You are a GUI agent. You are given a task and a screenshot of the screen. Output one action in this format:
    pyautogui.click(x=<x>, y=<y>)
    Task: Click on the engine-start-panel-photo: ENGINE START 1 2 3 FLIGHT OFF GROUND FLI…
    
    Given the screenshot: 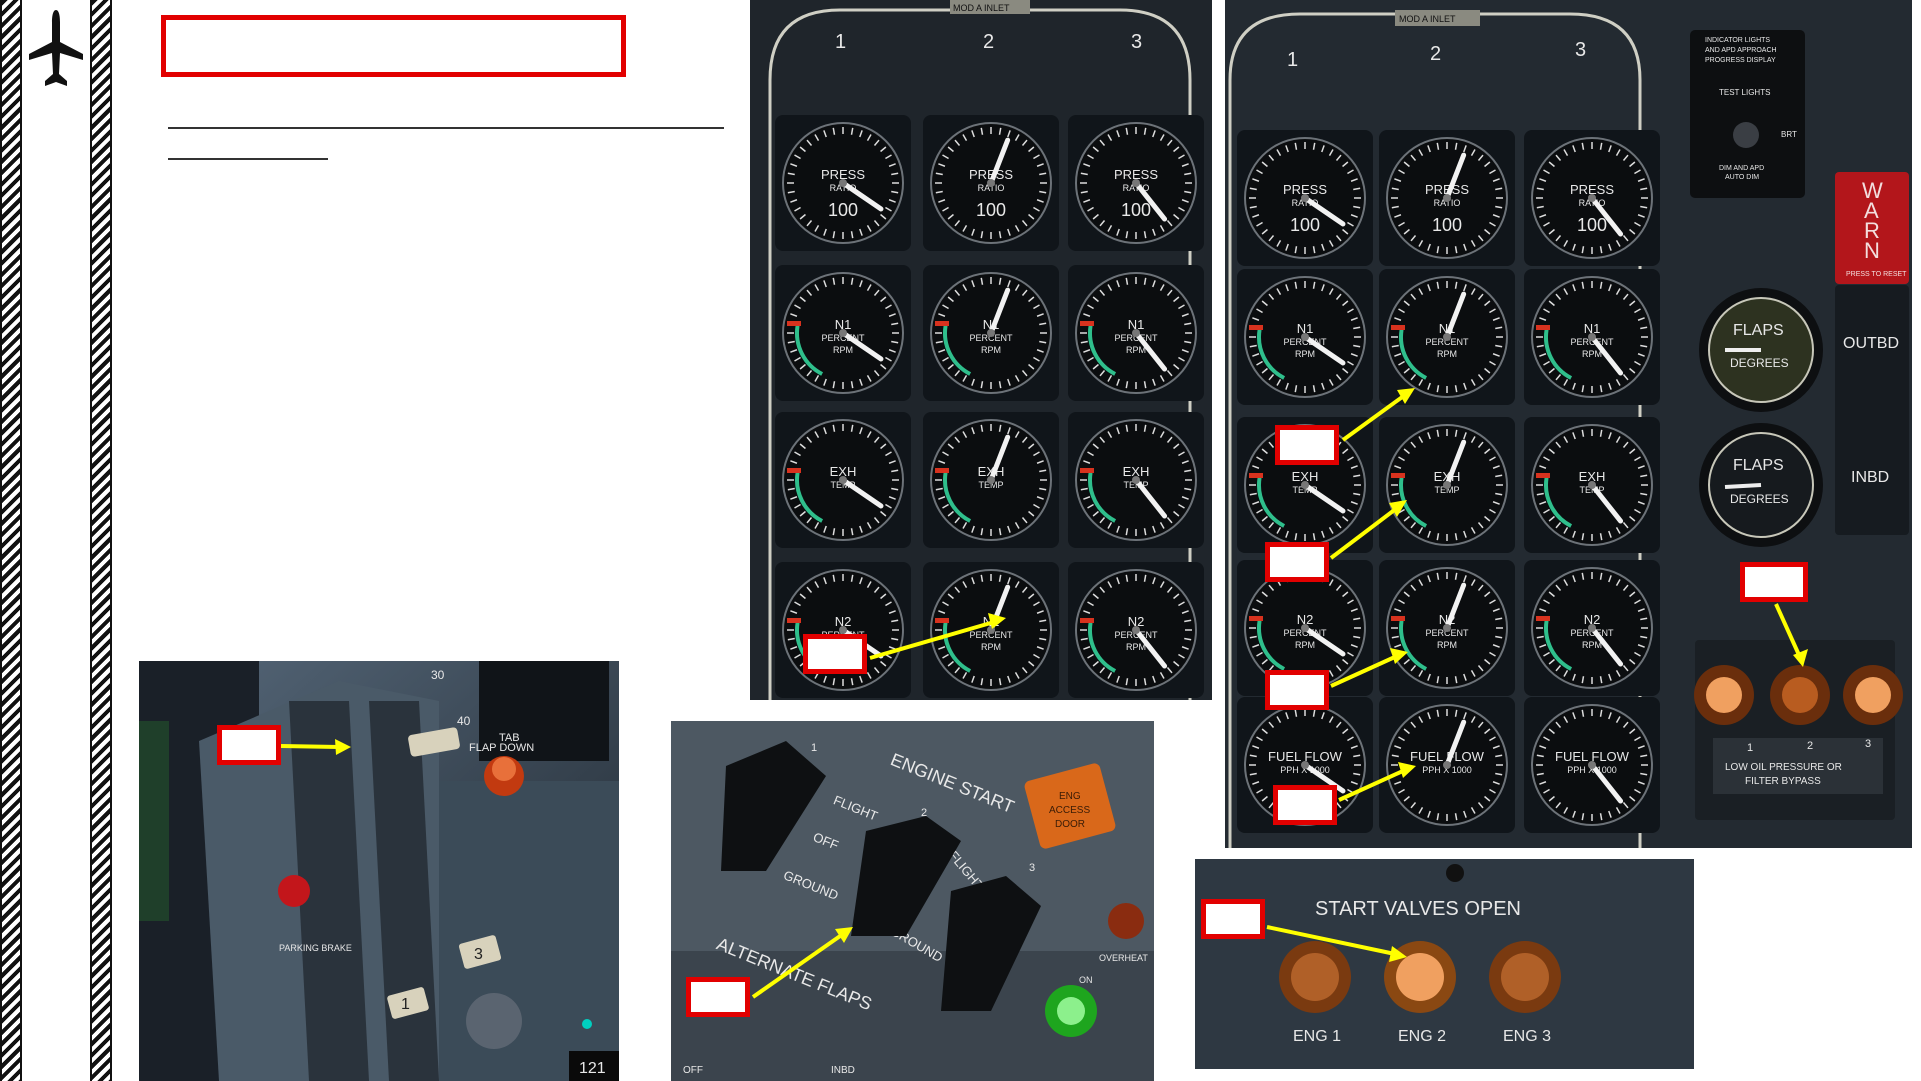 What is the action you would take?
    pyautogui.click(x=912, y=901)
    